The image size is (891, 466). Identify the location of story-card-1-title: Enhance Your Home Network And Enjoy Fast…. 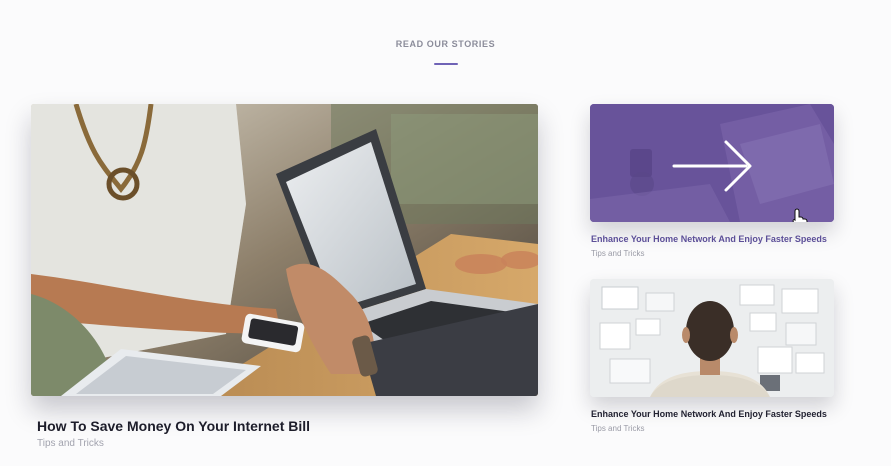
(709, 239).